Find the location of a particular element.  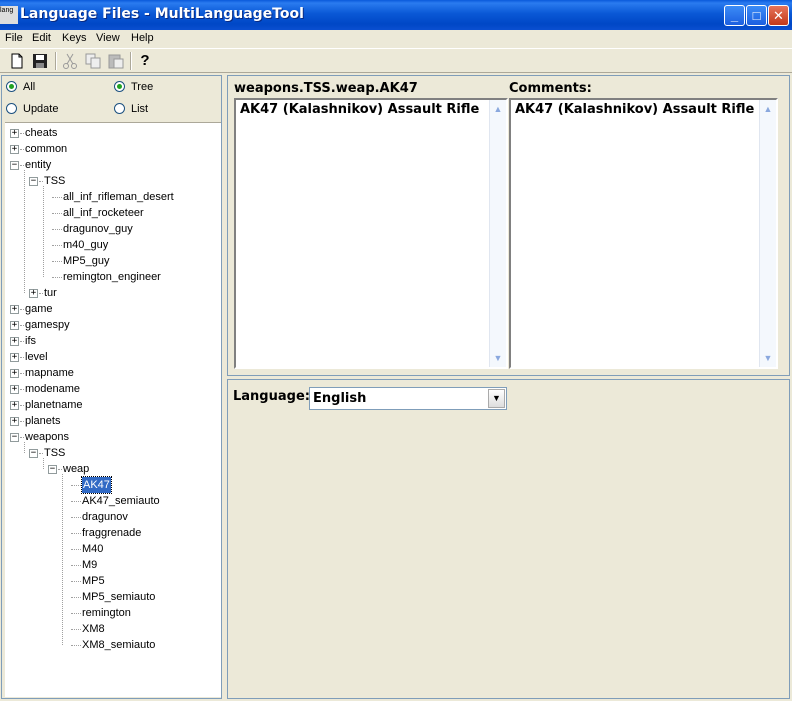

menu-keys: Keys is located at coordinates (74, 38).